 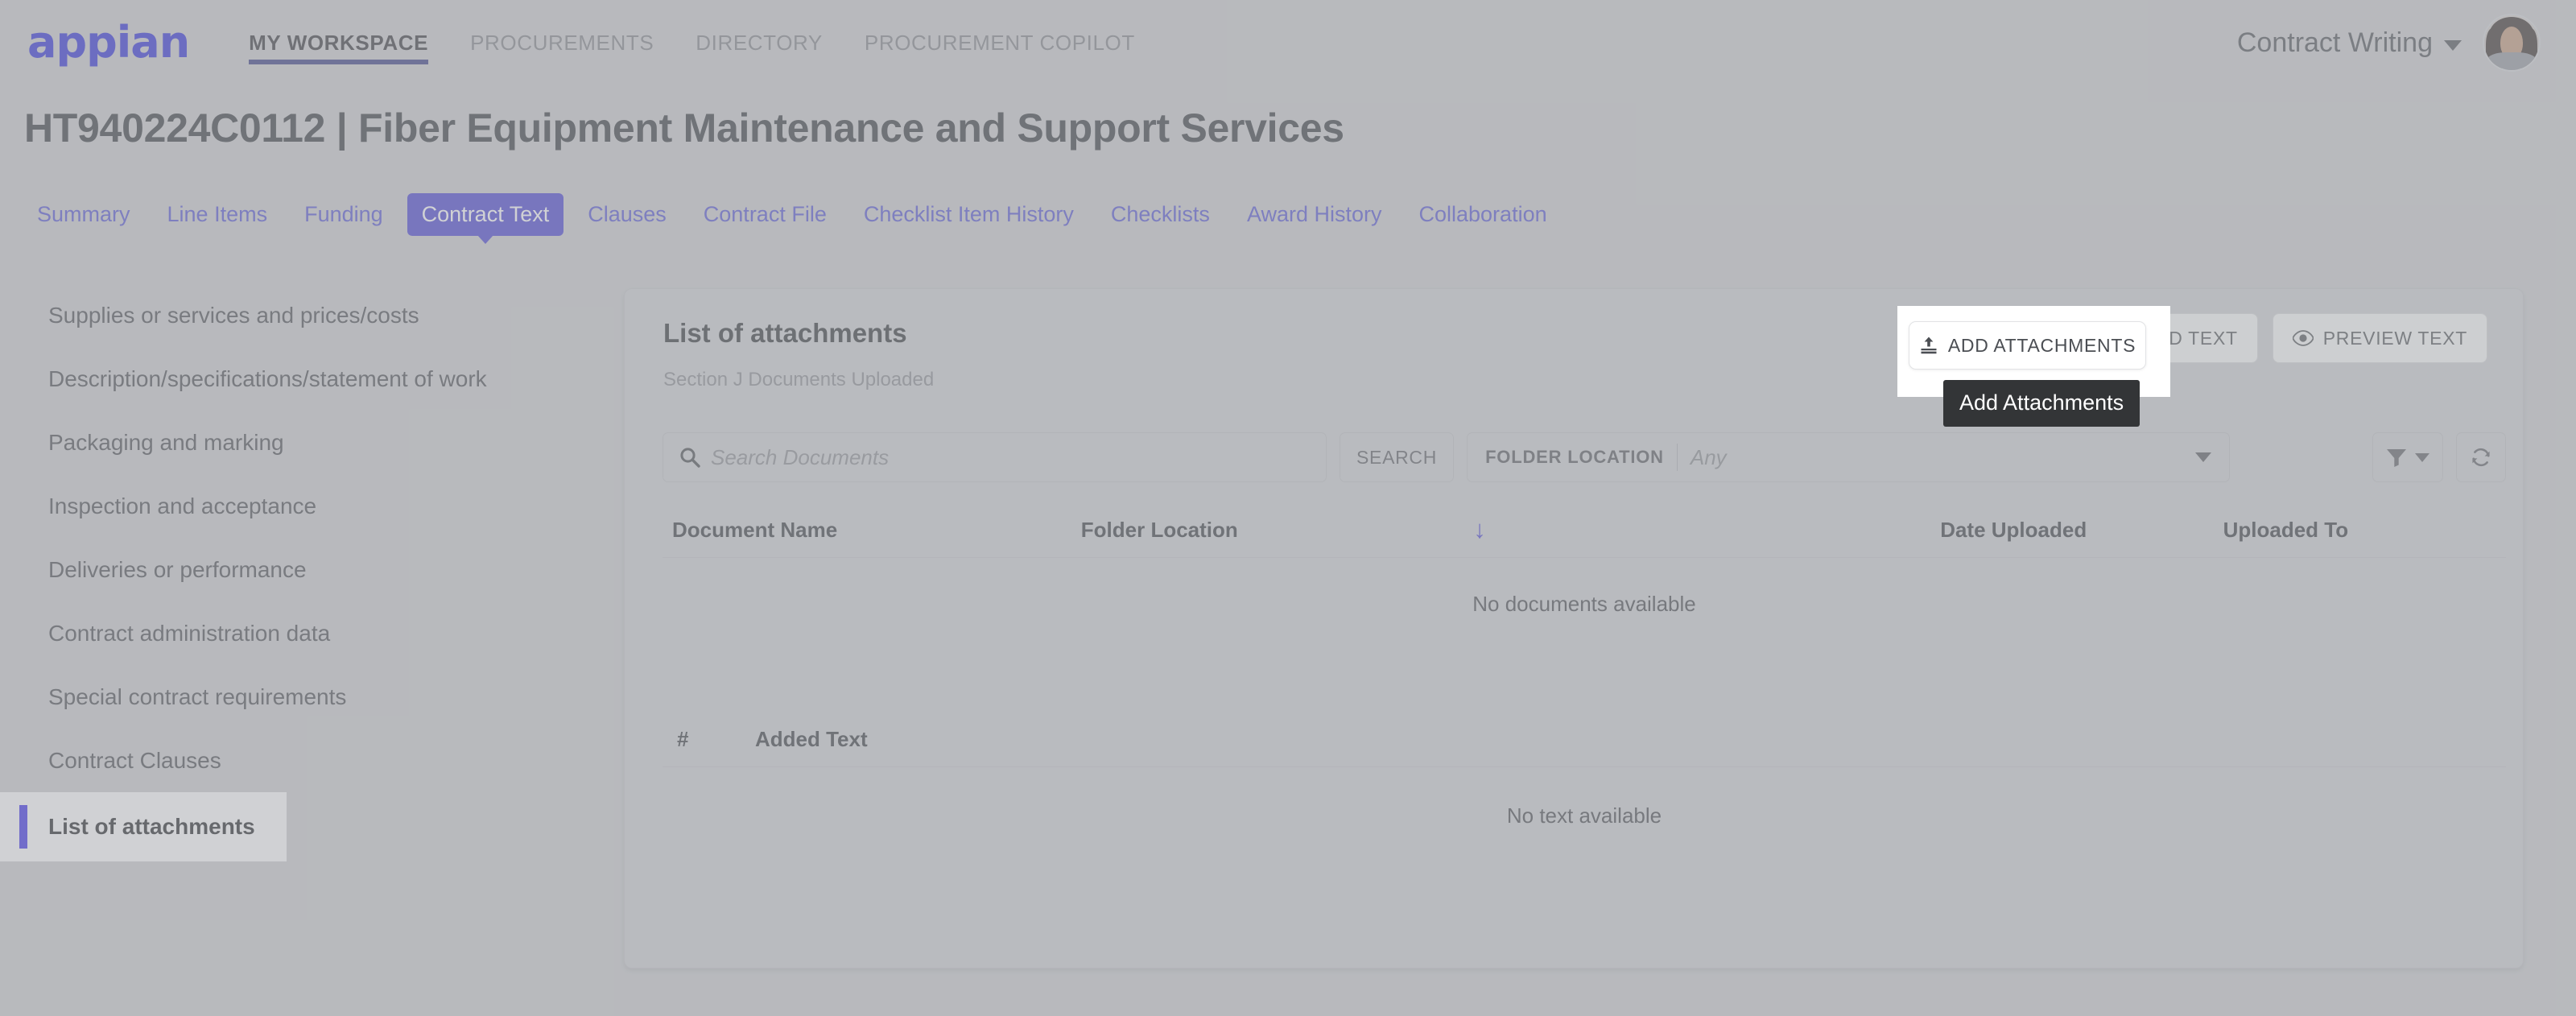 I want to click on table-tools, so click(x=2439, y=457).